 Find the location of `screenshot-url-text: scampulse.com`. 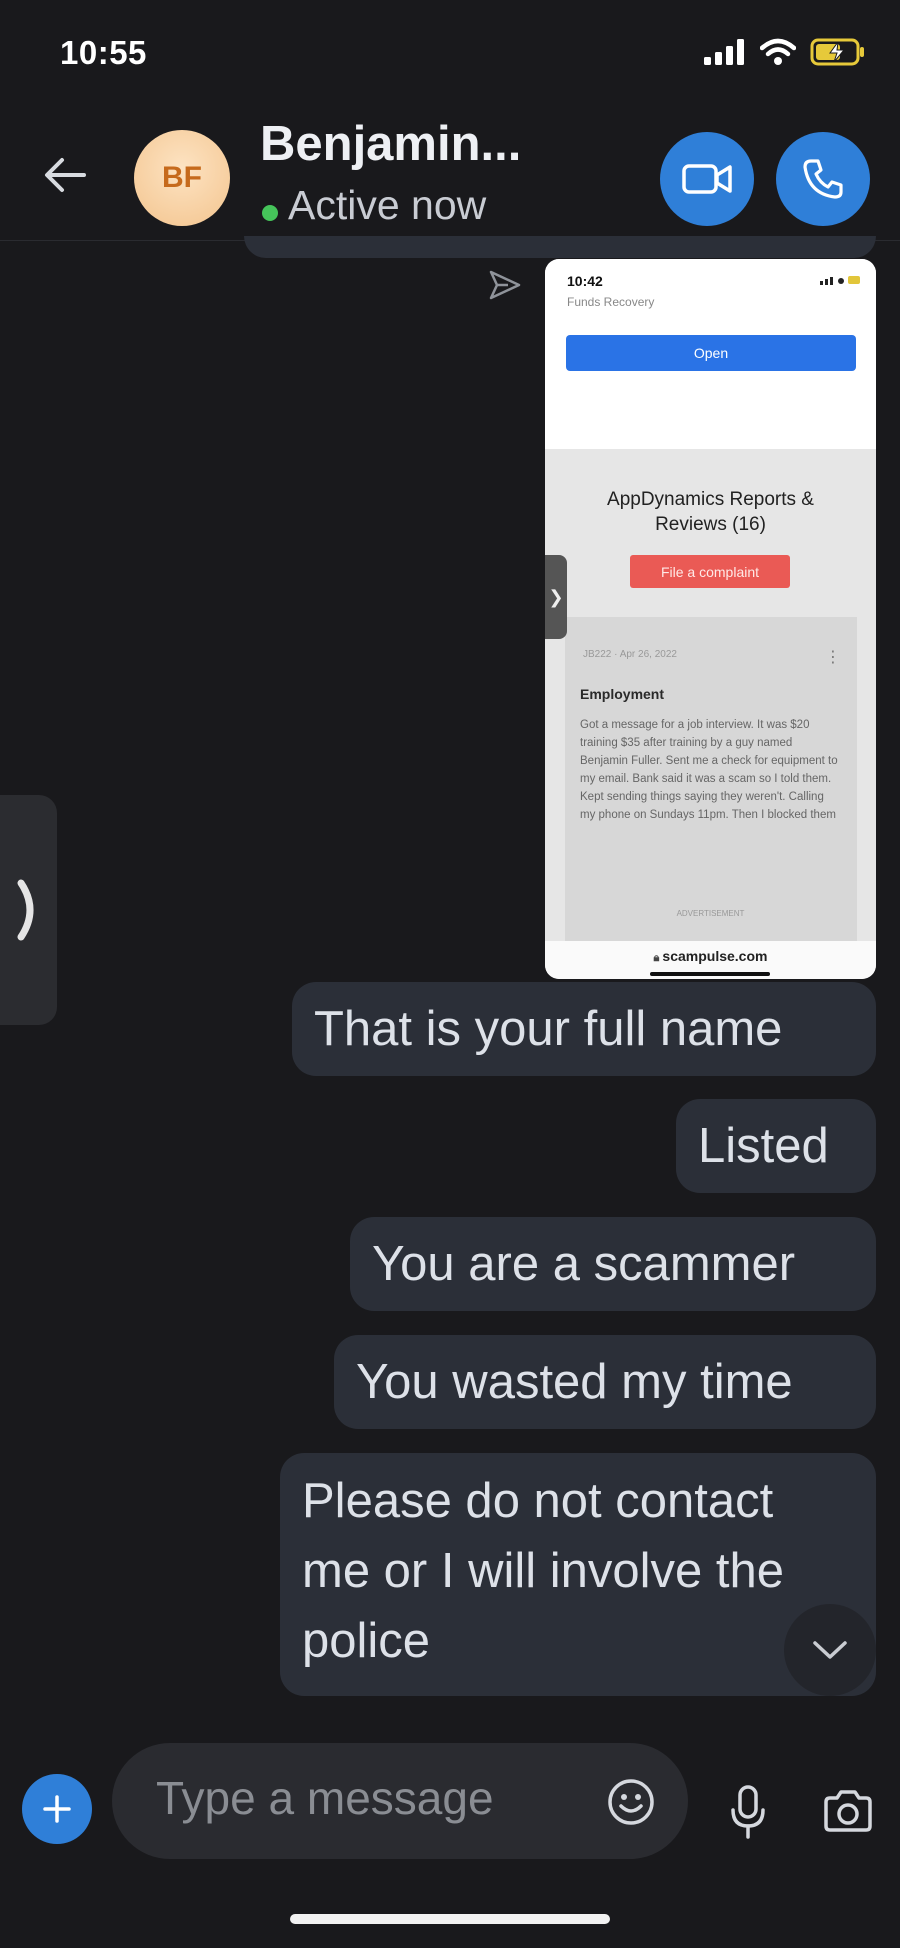

screenshot-url-text: scampulse.com is located at coordinates (715, 956).